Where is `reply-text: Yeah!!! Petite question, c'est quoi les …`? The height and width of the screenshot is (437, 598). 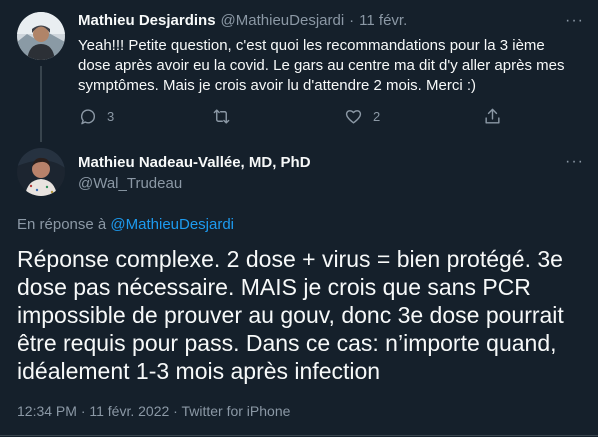
reply-text: Yeah!!! Petite question, c'est quoi les … is located at coordinates (333, 66).